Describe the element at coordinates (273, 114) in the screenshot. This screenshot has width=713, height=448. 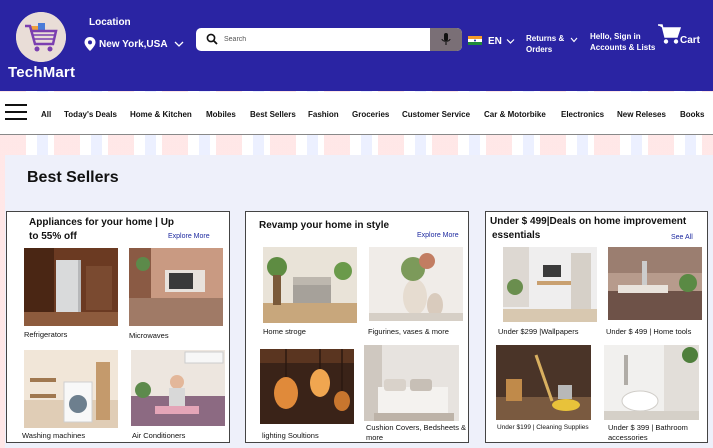
I see `nav-item-best-sellers: Best Sellers` at that location.